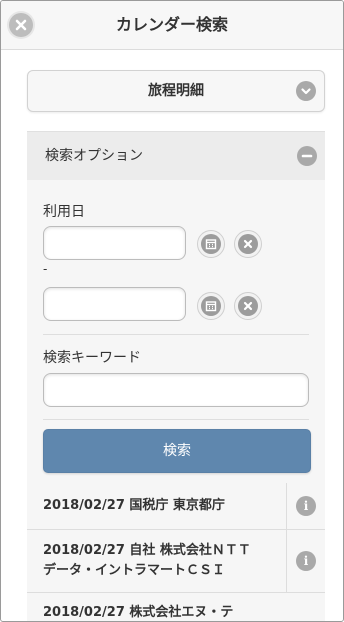  Describe the element at coordinates (94, 156) in the screenshot. I see `search-options-title: 検索オプション` at that location.